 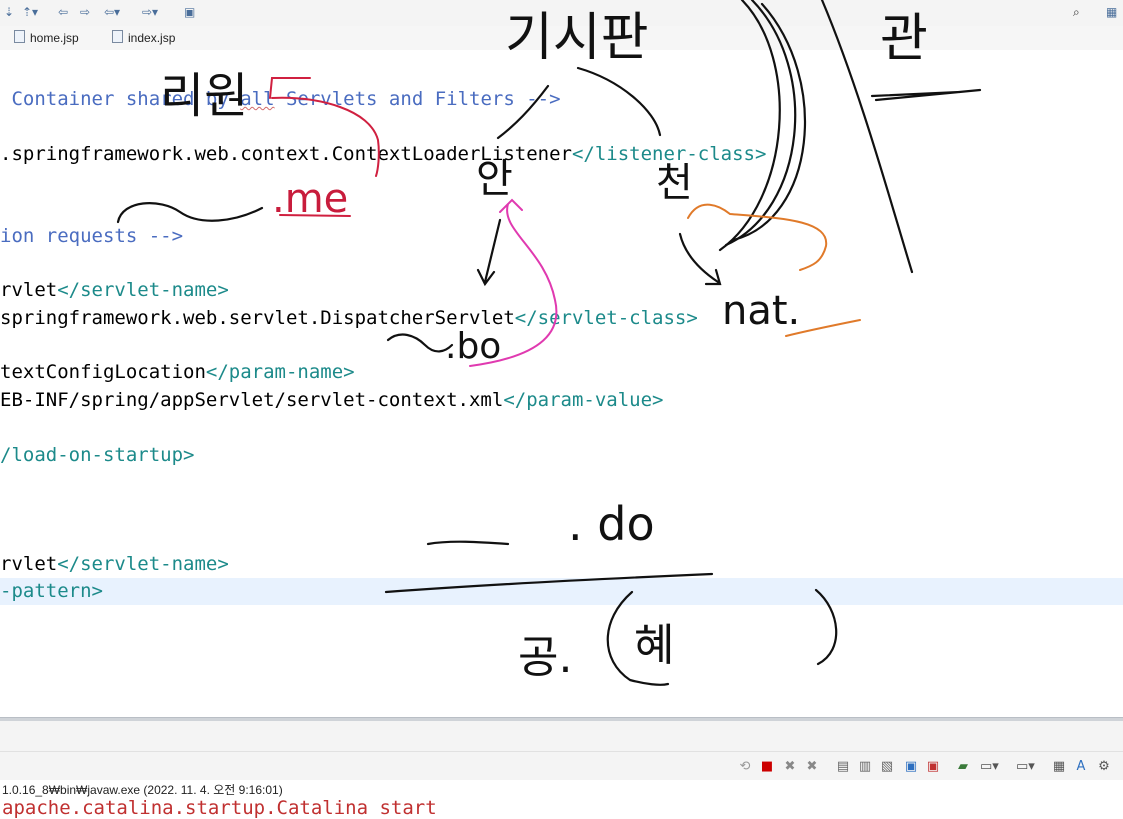 What do you see at coordinates (745, 767) in the screenshot?
I see `relaunch-icon: ⟲` at bounding box center [745, 767].